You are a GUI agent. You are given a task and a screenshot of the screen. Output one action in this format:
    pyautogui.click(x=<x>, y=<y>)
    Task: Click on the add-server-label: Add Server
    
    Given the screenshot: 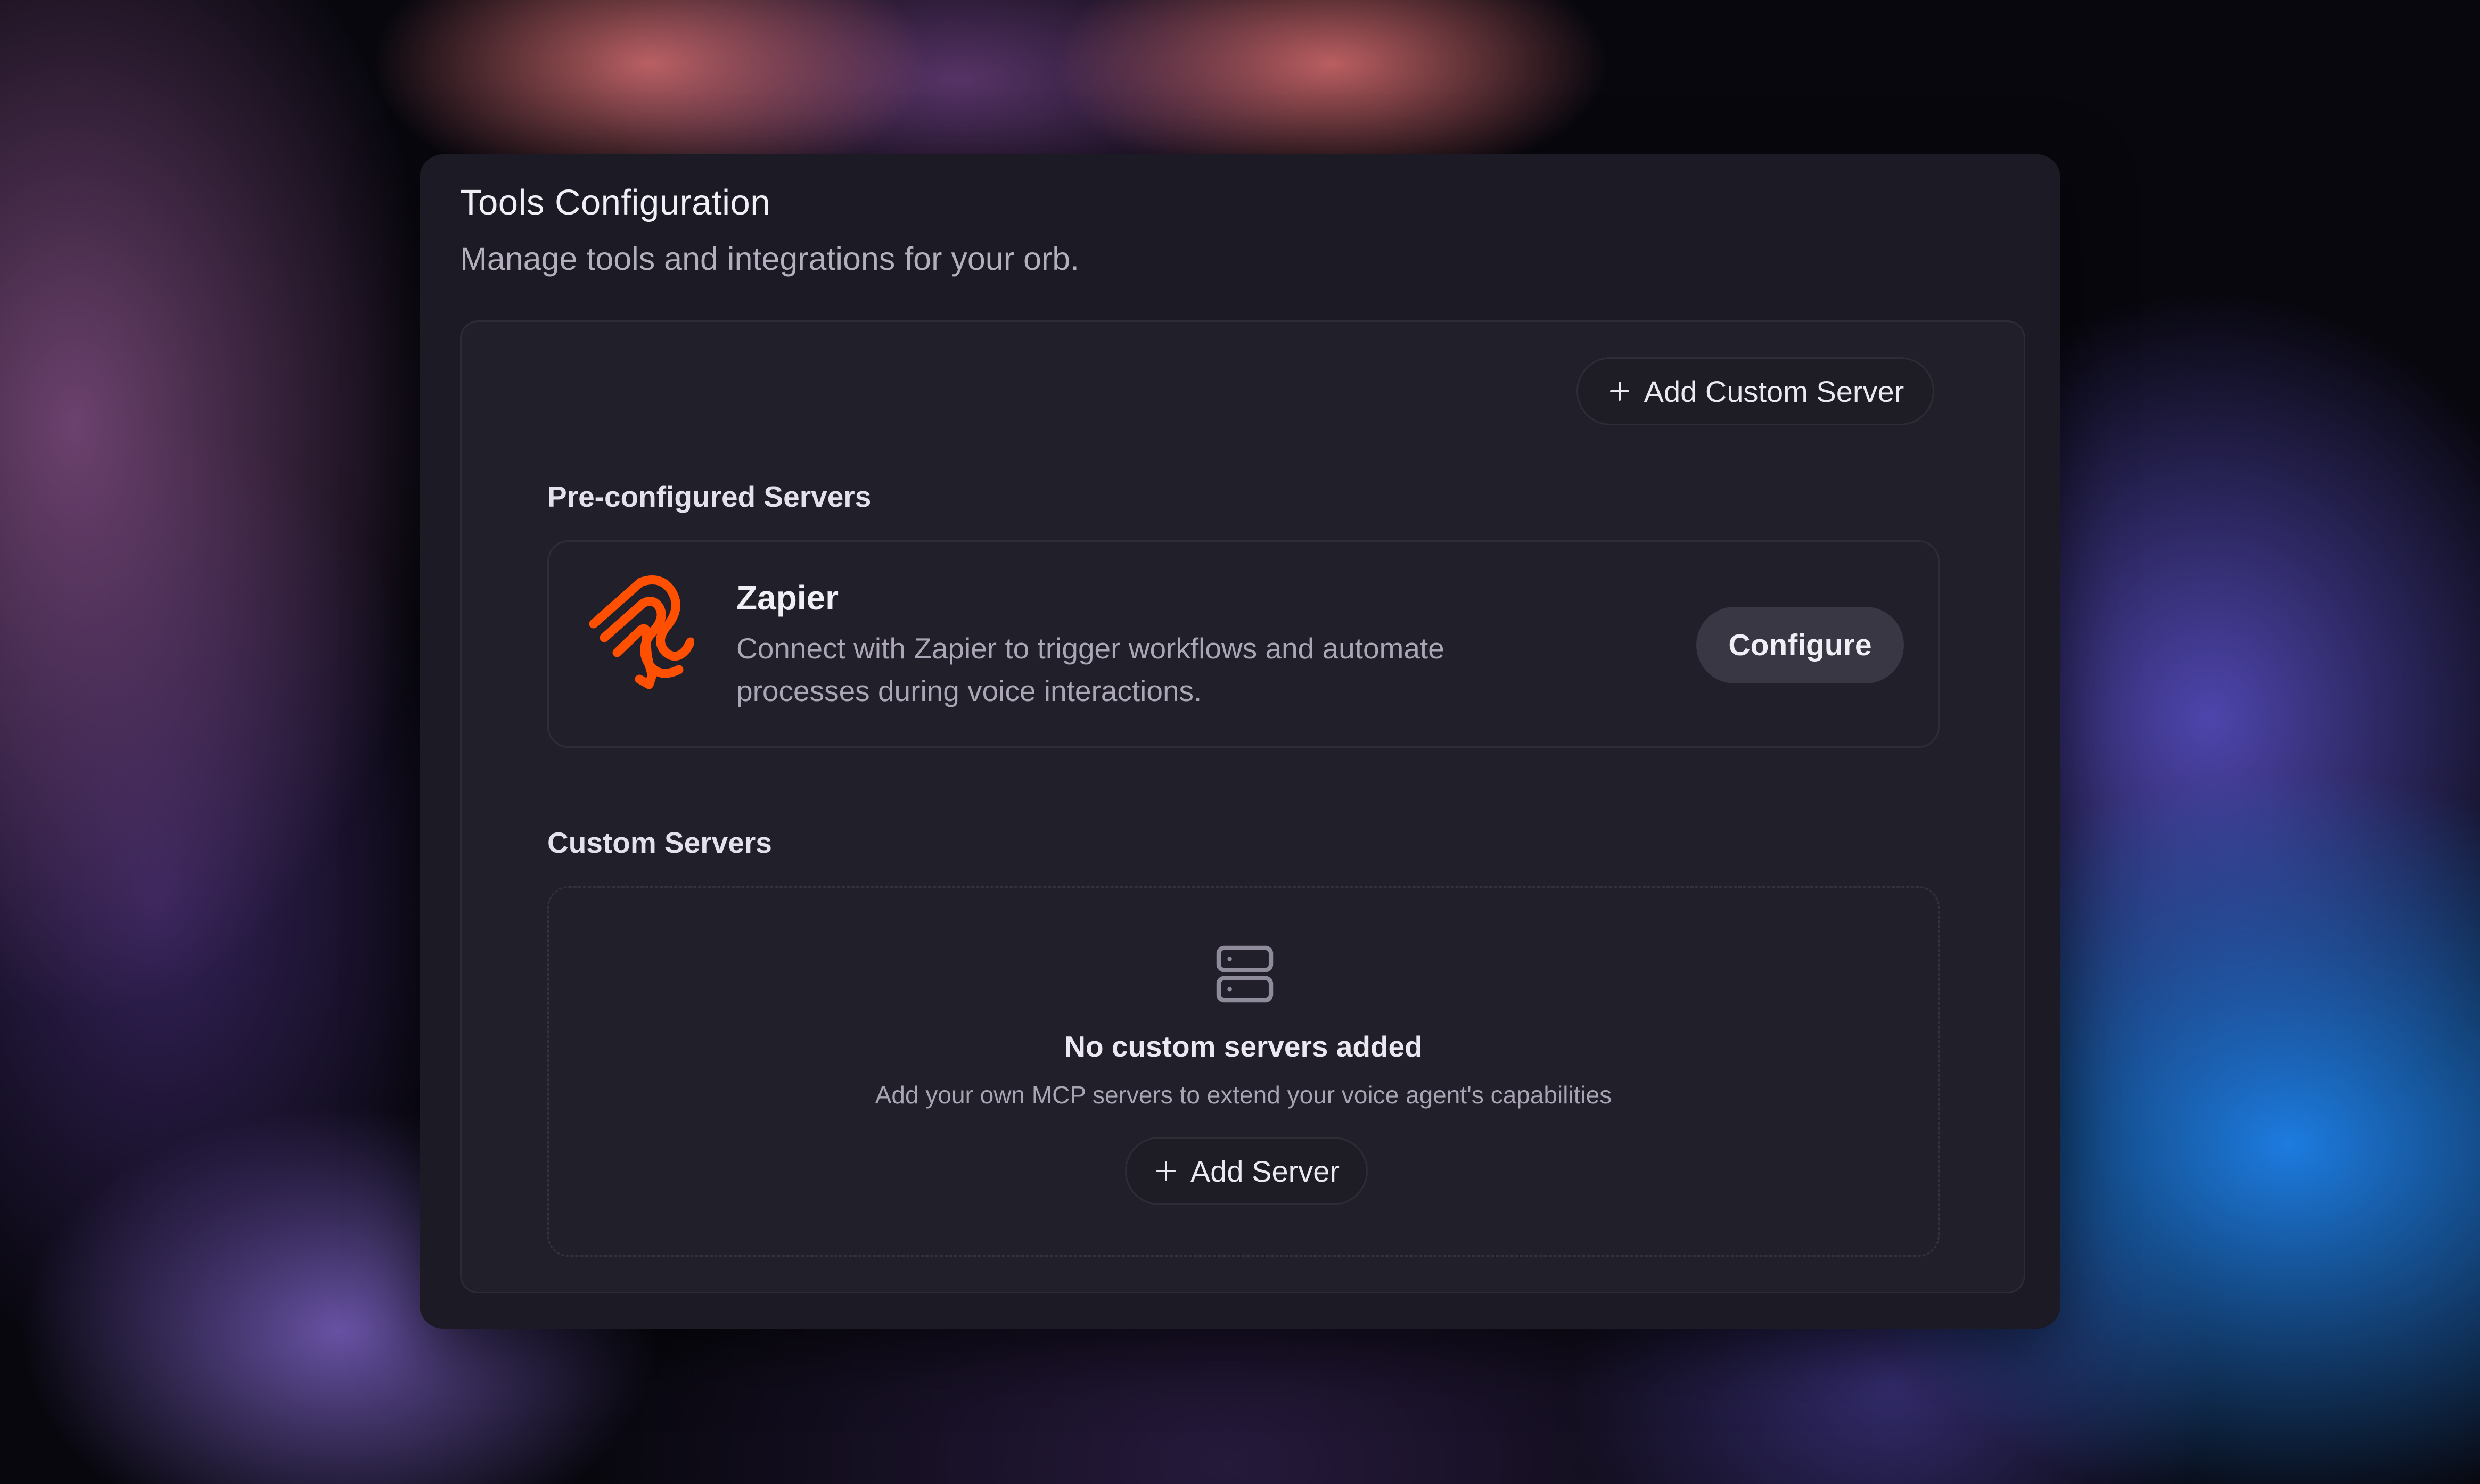 What is the action you would take?
    pyautogui.click(x=1265, y=1171)
    